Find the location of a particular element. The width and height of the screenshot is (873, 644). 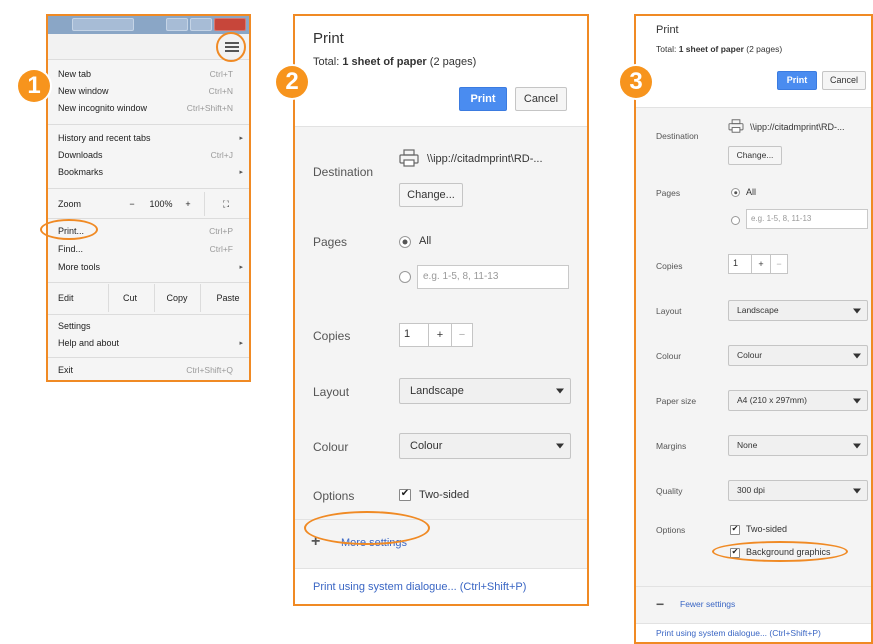

two-sided-label: Two-sided is located at coordinates (767, 529).